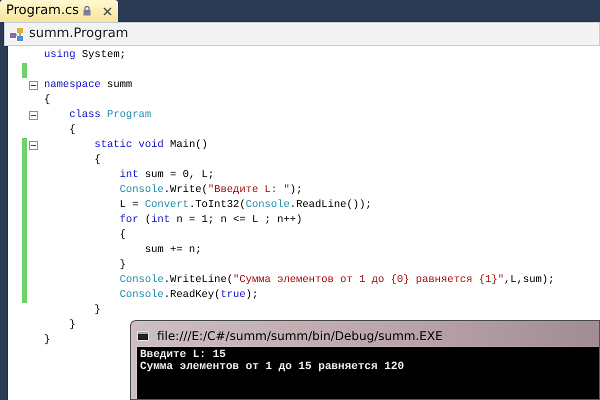 Image resolution: width=600 pixels, height=400 pixels. Describe the element at coordinates (166, 175) in the screenshot. I see `code-line: int sum = 0, L;` at that location.